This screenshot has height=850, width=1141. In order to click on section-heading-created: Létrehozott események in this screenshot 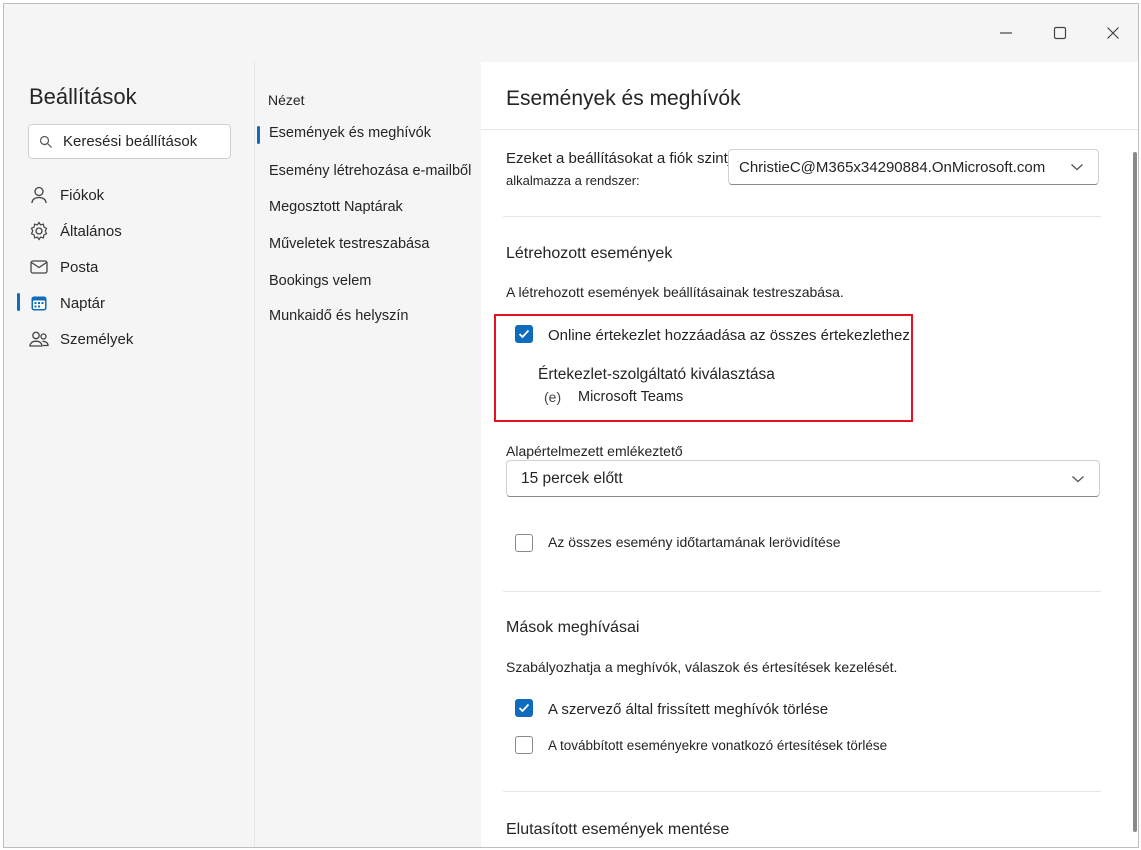, I will do `click(589, 253)`.